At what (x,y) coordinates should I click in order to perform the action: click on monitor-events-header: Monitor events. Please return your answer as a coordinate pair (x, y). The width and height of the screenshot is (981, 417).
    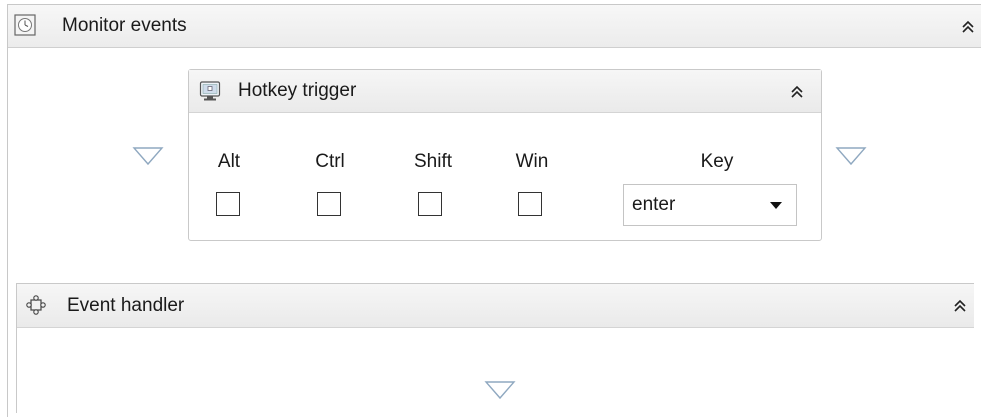
    Looking at the image, I should click on (494, 26).